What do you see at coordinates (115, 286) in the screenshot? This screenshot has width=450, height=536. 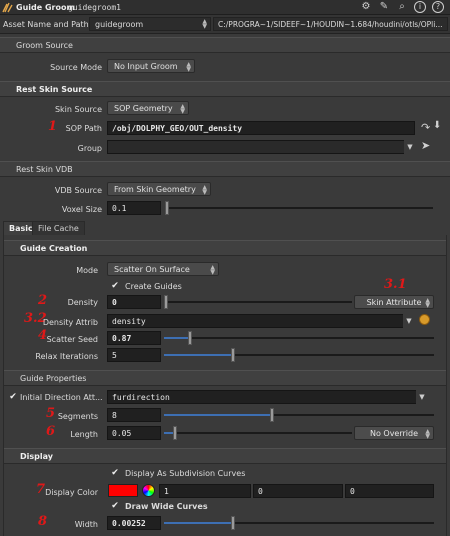 I see `create-guides-checkbox: ✔` at bounding box center [115, 286].